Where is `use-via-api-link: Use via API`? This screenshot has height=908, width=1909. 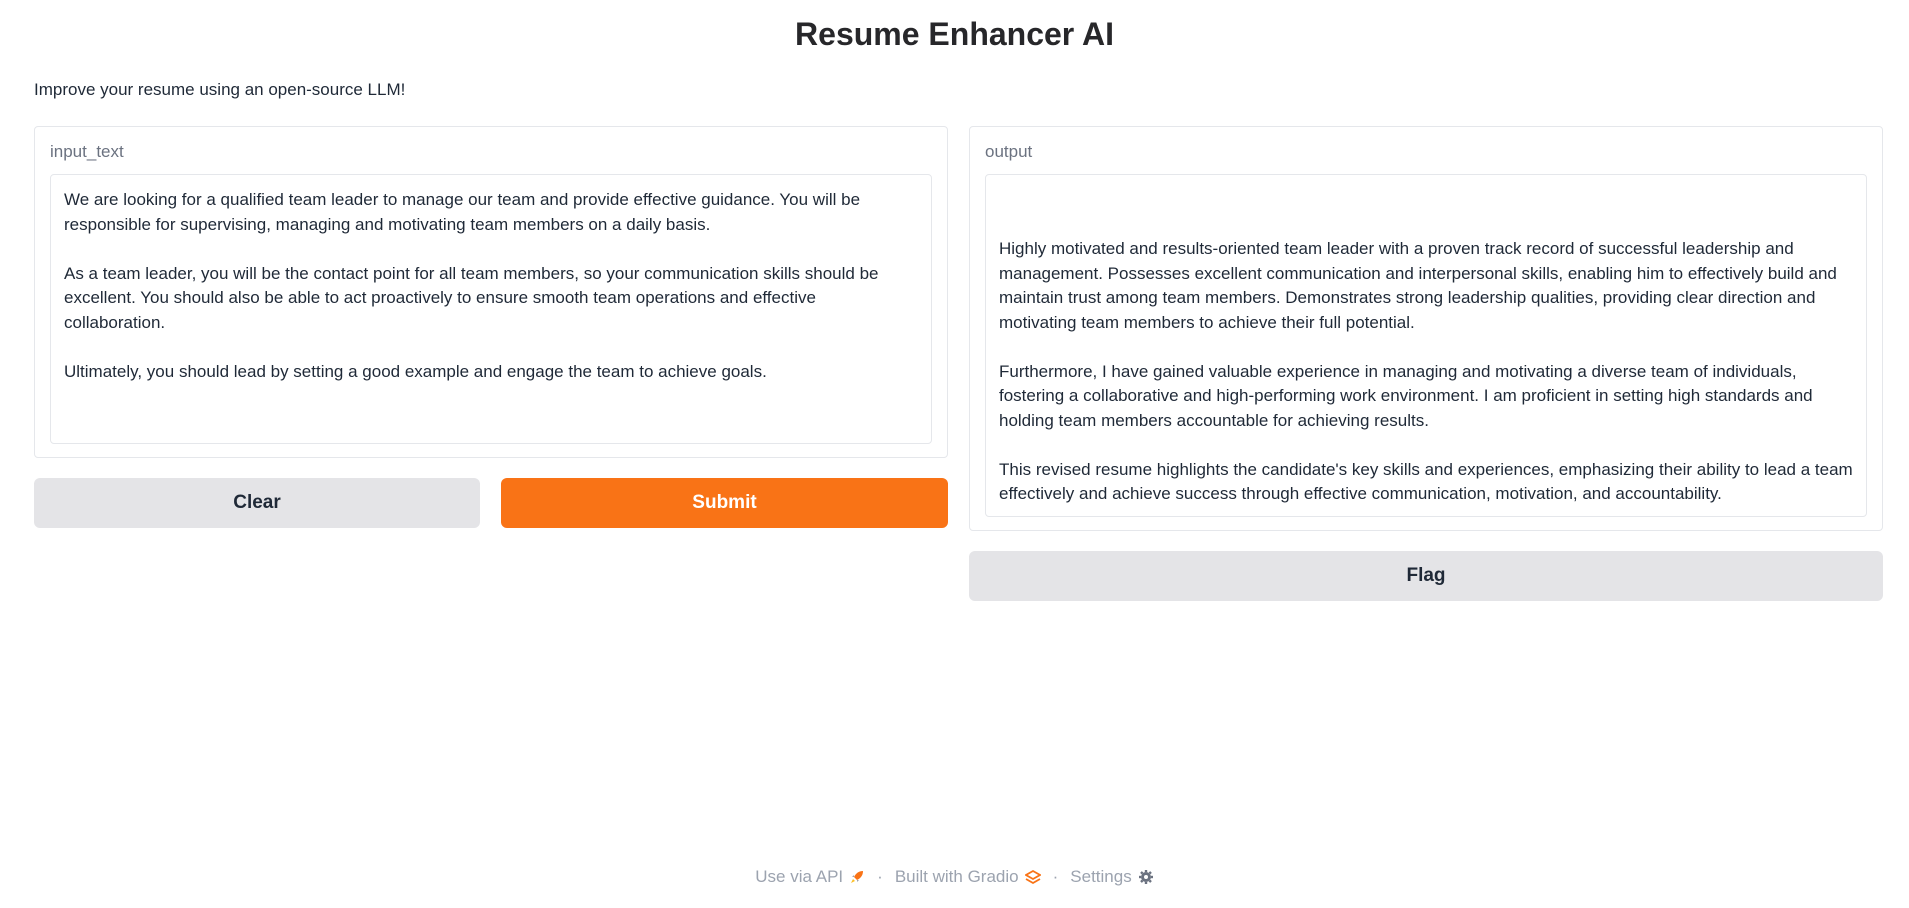 use-via-api-link: Use via API is located at coordinates (810, 877).